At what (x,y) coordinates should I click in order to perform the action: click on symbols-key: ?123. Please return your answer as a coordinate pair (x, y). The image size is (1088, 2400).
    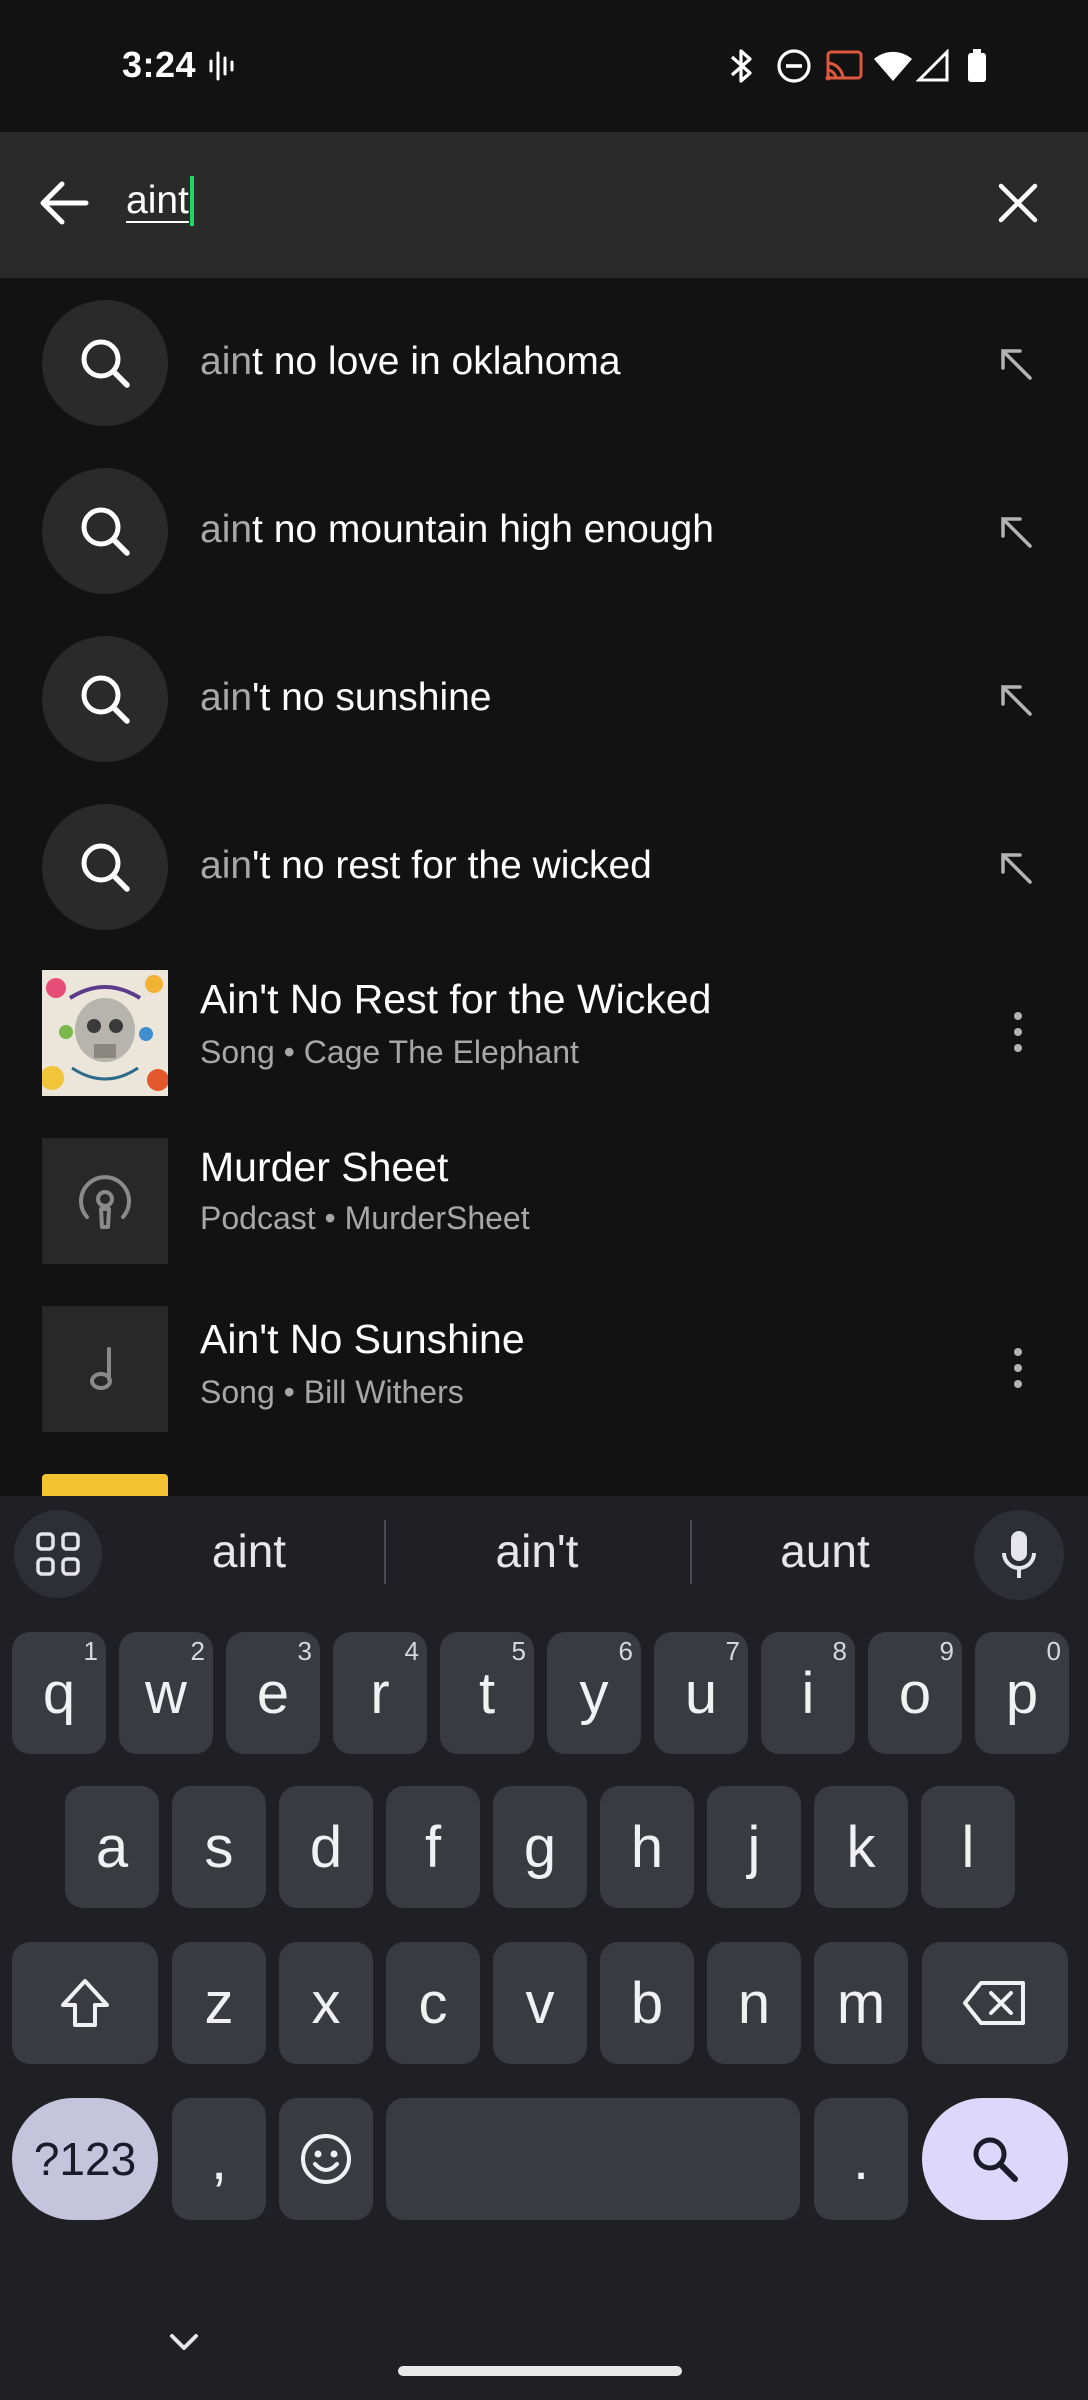
    Looking at the image, I should click on (85, 2159).